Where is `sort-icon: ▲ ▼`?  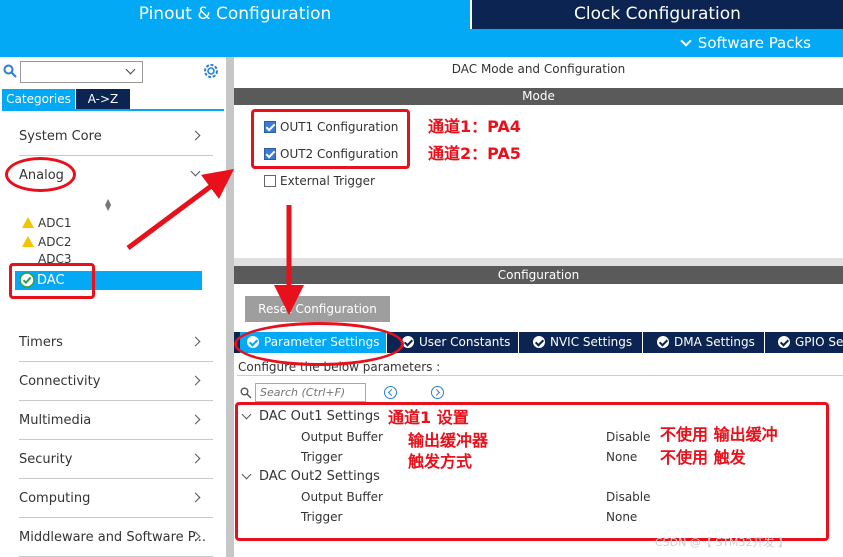 sort-icon: ▲ ▼ is located at coordinates (108, 205).